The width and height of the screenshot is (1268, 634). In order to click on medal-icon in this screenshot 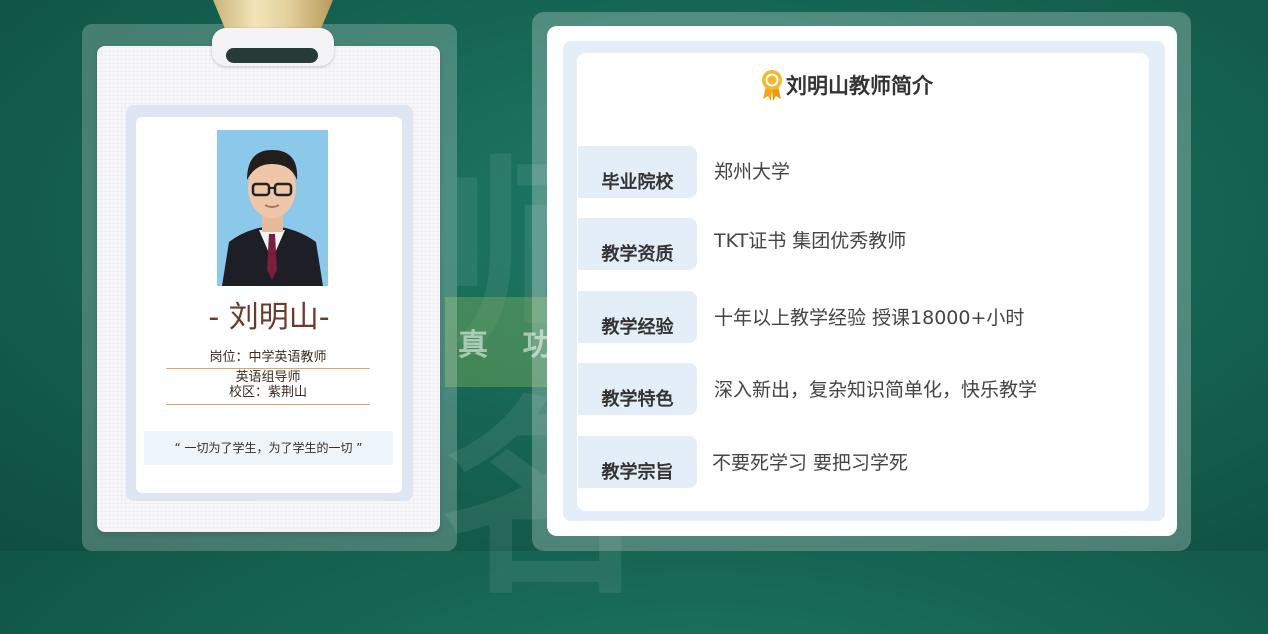, I will do `click(772, 85)`.